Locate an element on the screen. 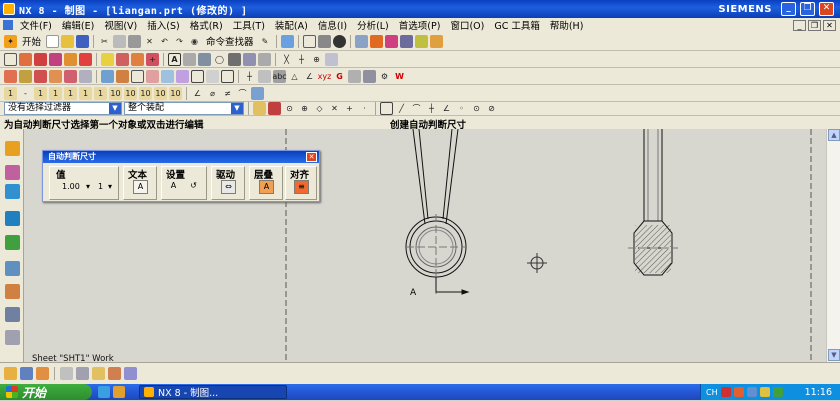 This screenshot has width=840, height=401. system-materials-icon is located at coordinates (12, 291).